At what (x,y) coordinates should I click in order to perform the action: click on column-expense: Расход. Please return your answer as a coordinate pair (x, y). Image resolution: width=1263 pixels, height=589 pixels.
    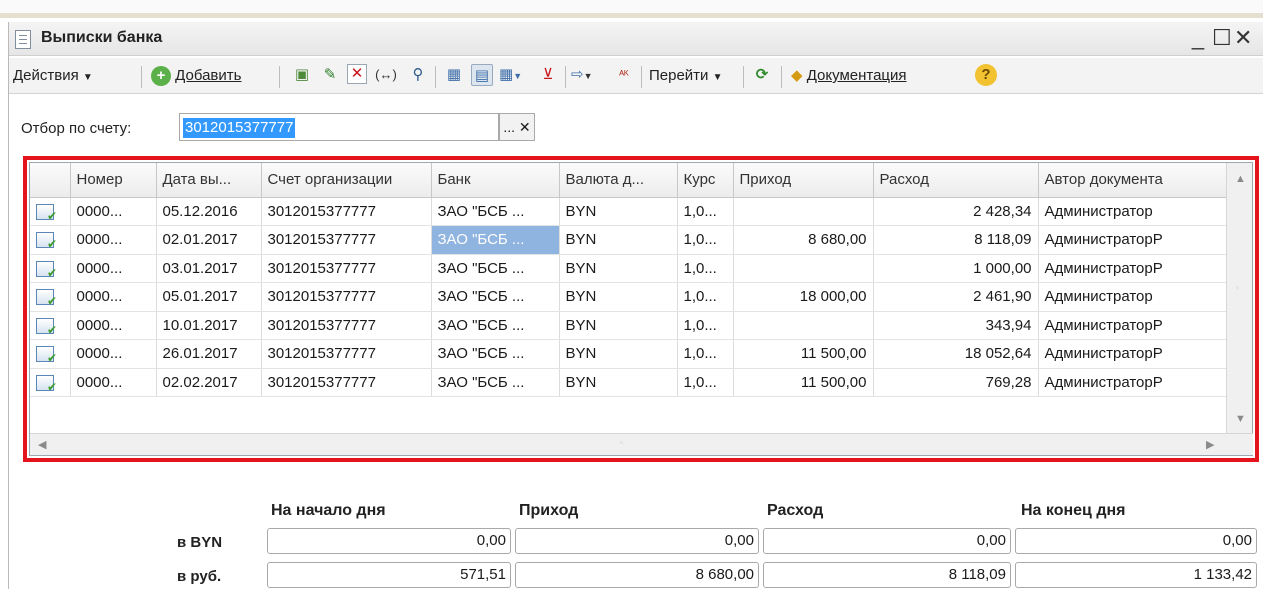
    Looking at the image, I should click on (956, 180).